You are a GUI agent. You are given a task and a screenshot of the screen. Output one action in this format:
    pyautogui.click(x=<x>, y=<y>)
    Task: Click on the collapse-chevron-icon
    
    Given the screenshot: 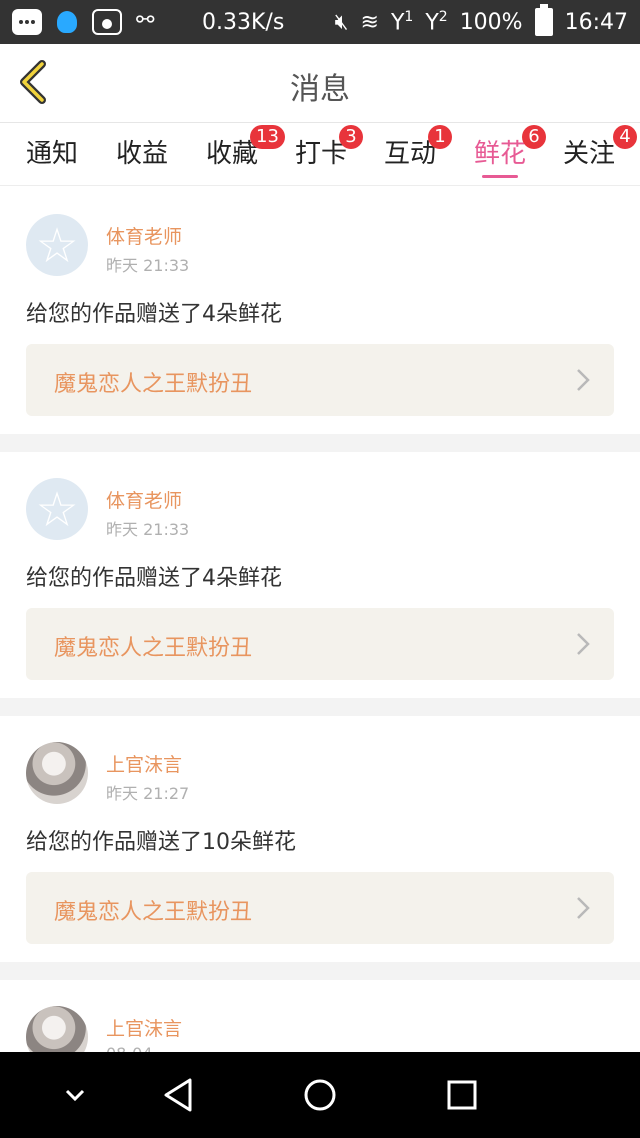 What is the action you would take?
    pyautogui.click(x=75, y=1095)
    